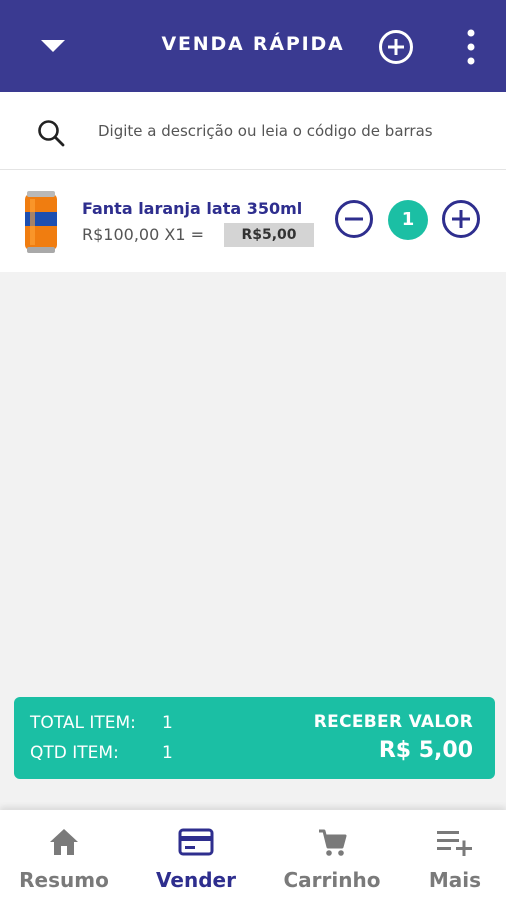 The height and width of the screenshot is (900, 506). I want to click on more-vert-icon, so click(471, 47).